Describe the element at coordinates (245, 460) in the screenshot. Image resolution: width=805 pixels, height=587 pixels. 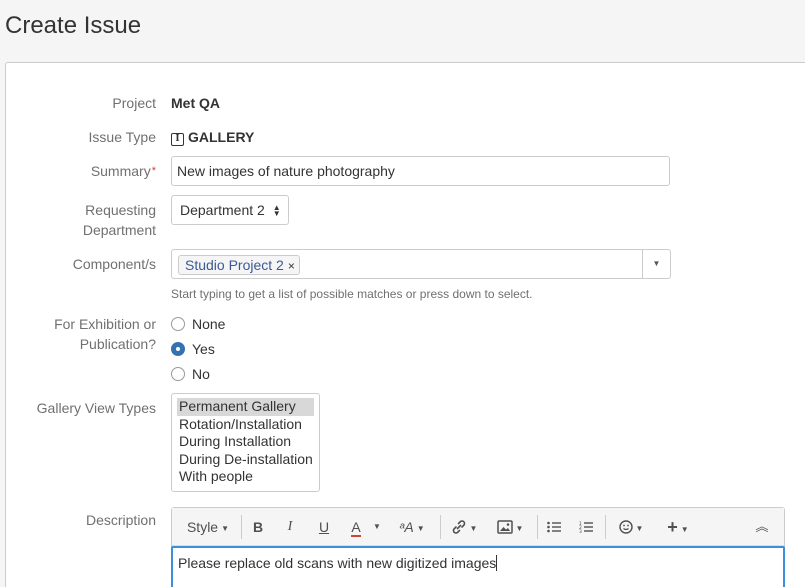
I see `list-option: During De-installation` at that location.